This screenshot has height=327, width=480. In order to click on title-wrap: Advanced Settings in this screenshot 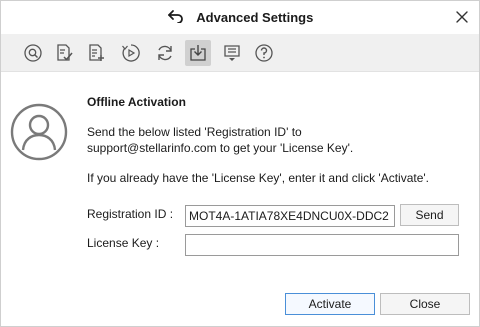, I will do `click(240, 17)`.